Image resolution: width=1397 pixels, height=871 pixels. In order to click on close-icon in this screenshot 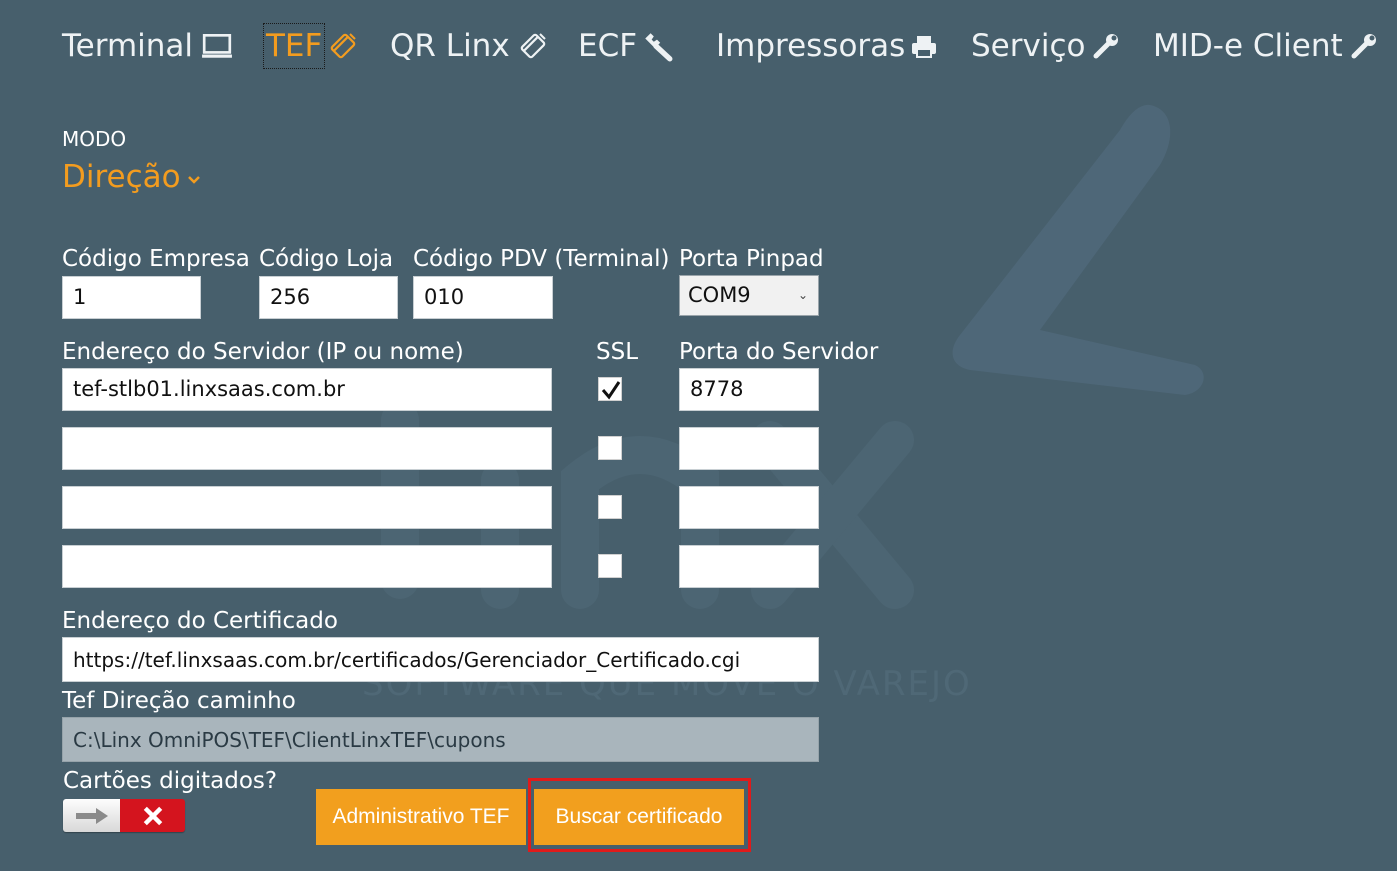, I will do `click(152, 815)`.